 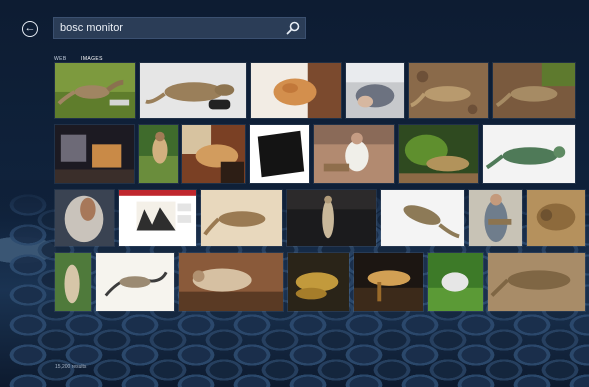 I want to click on search-box, so click(x=179, y=28).